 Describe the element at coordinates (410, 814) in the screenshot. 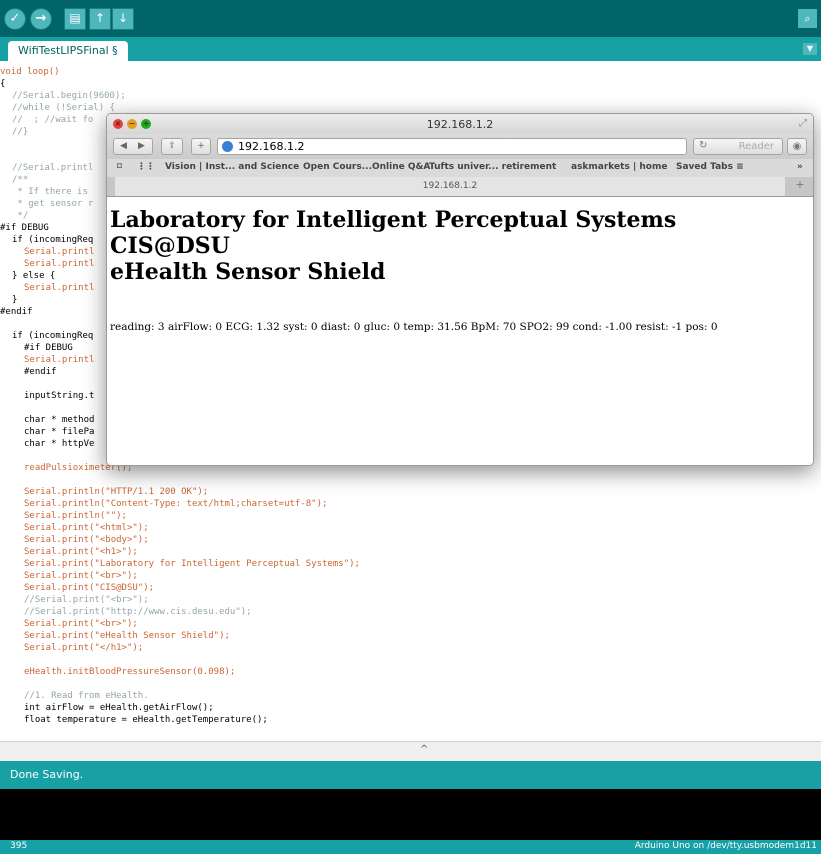

I see `console-output` at that location.